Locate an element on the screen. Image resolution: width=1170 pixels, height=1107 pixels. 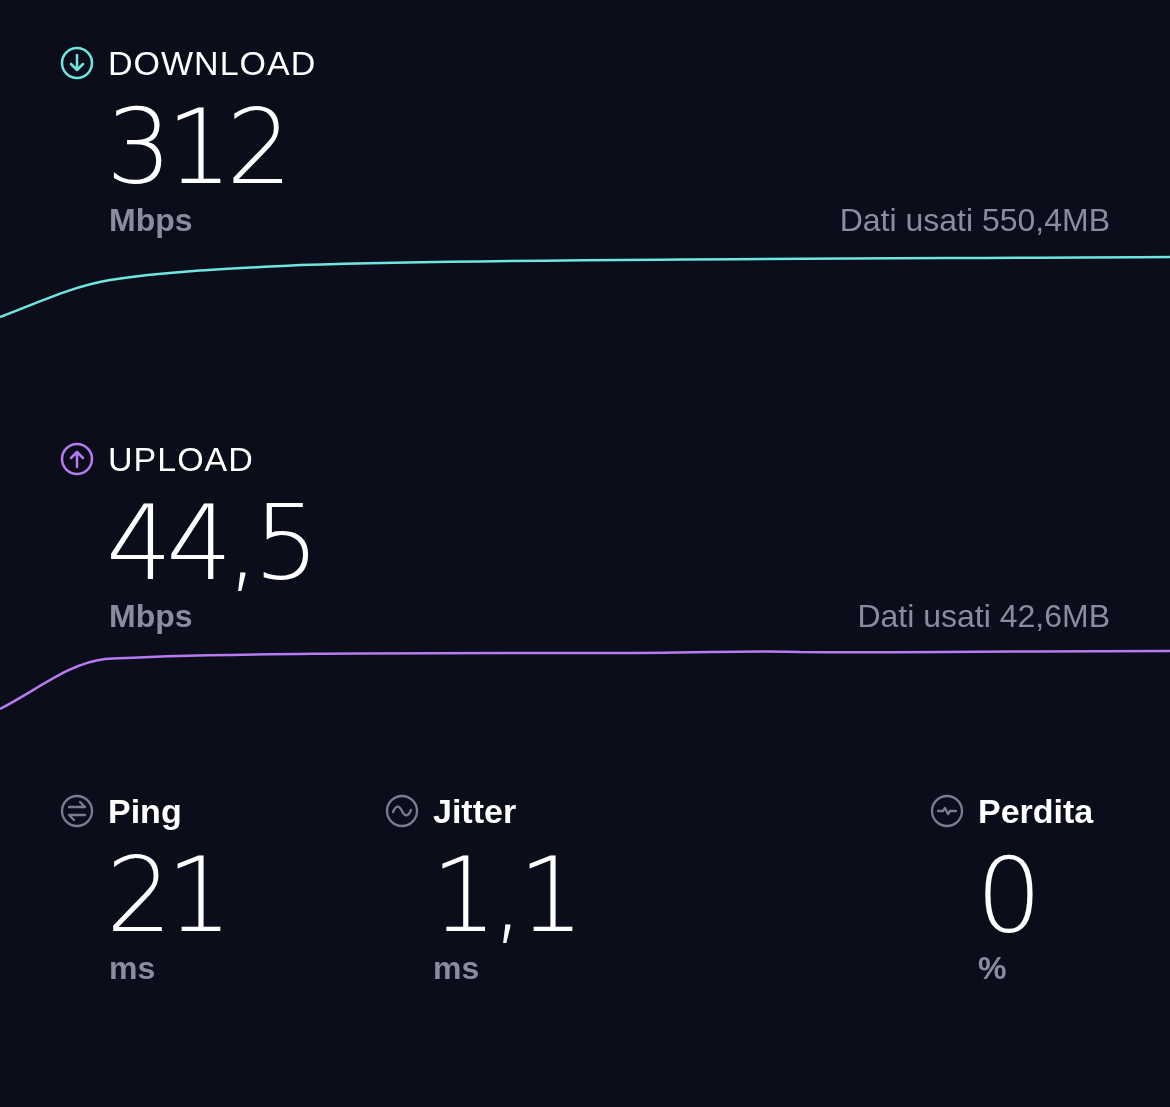
data-used-label: Dati usati 550,4MB is located at coordinates (974, 220).